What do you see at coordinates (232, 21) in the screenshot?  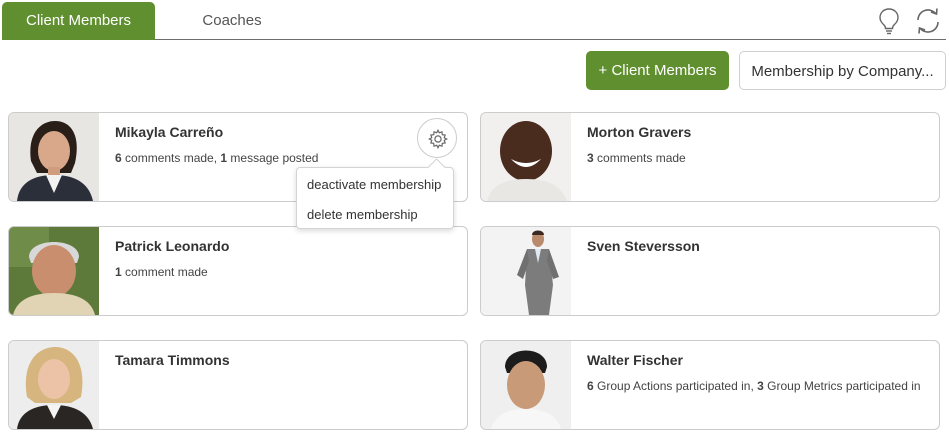 I see `tab-coaches: Coaches` at bounding box center [232, 21].